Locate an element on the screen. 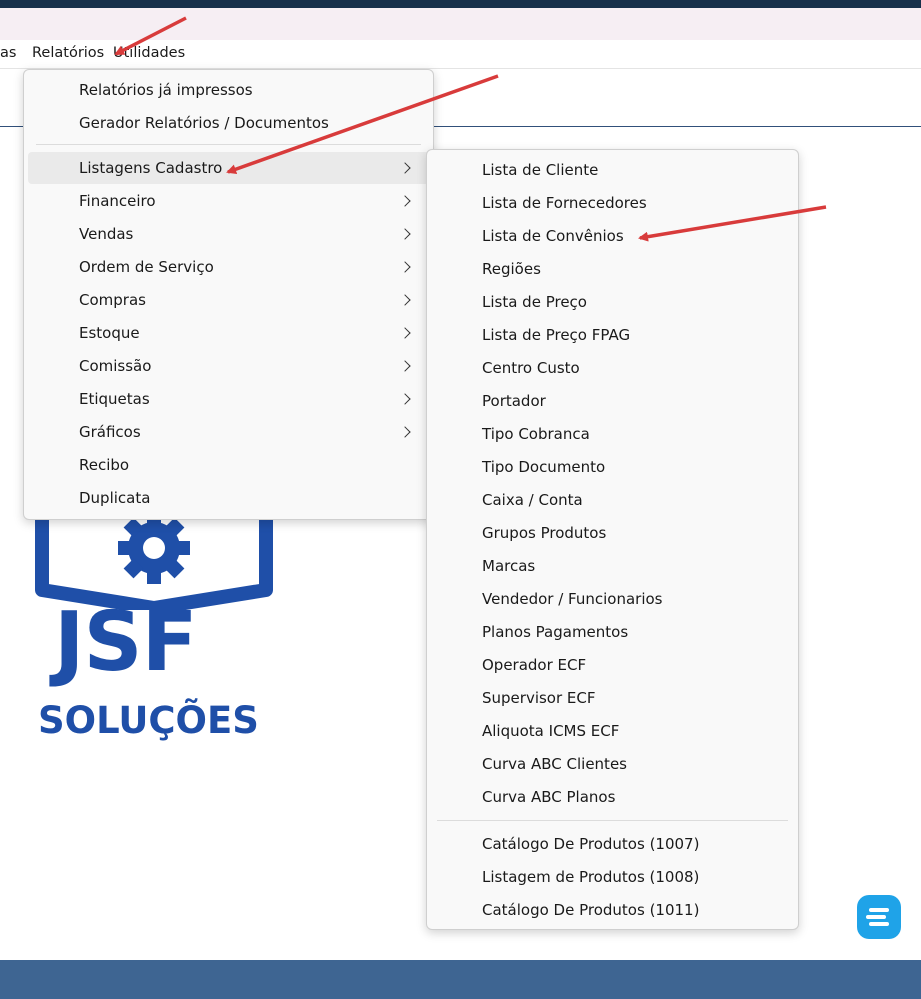  menu-item-estoque: Estoque is located at coordinates (228, 333).